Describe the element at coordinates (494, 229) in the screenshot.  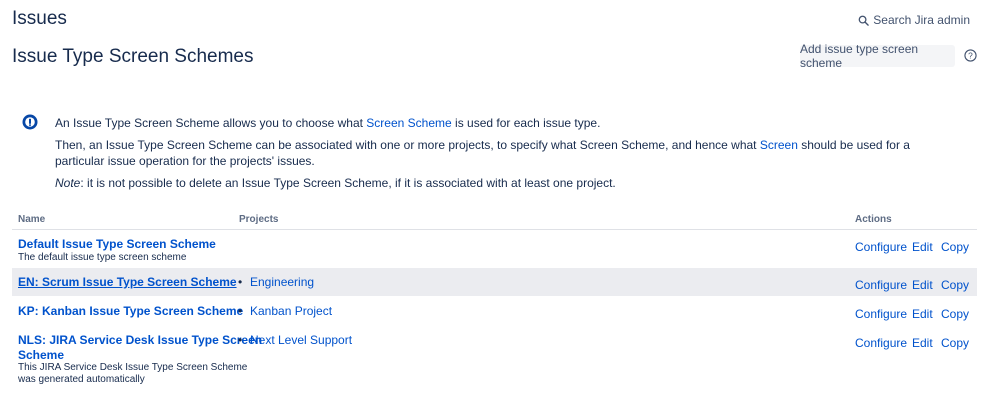
I see `table-header-divider` at that location.